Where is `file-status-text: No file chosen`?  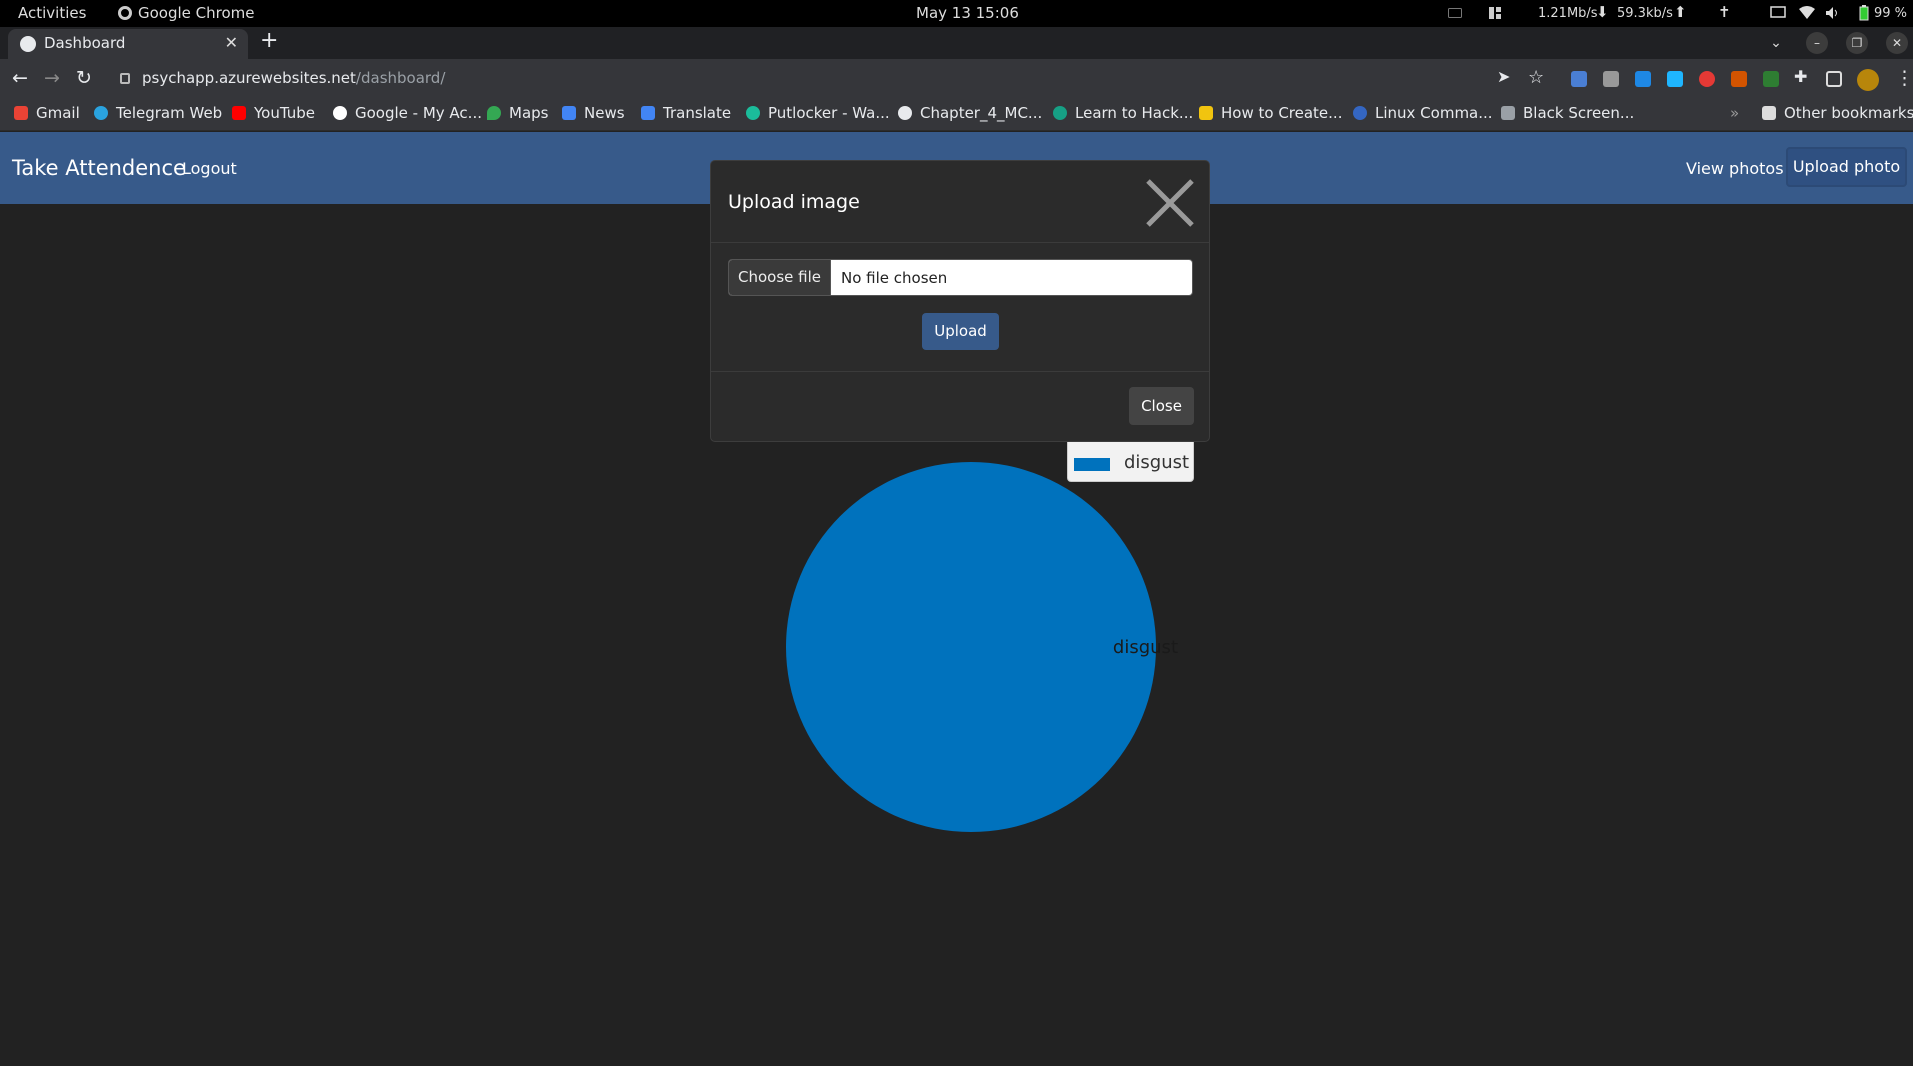
file-status-text: No file chosen is located at coordinates (894, 278).